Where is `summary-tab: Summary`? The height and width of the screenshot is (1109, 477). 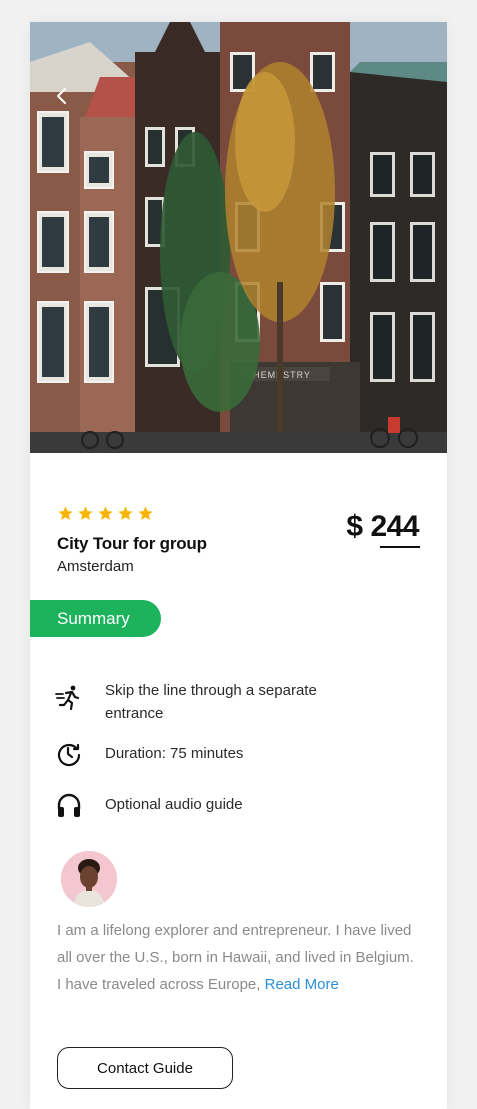
summary-tab: Summary is located at coordinates (95, 618).